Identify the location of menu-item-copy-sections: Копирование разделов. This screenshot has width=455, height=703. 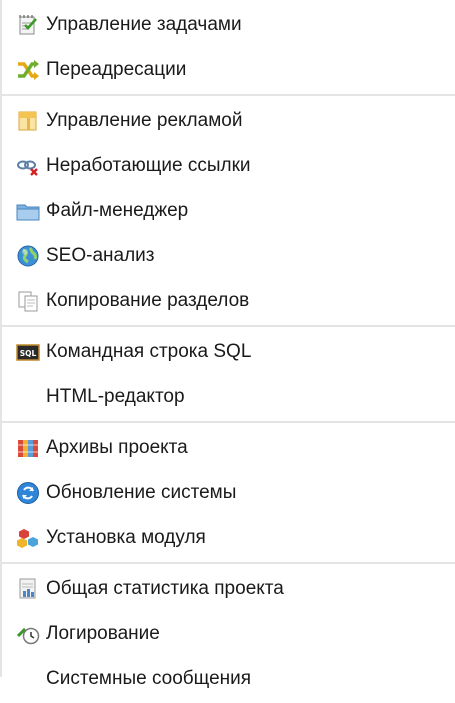
(228, 300).